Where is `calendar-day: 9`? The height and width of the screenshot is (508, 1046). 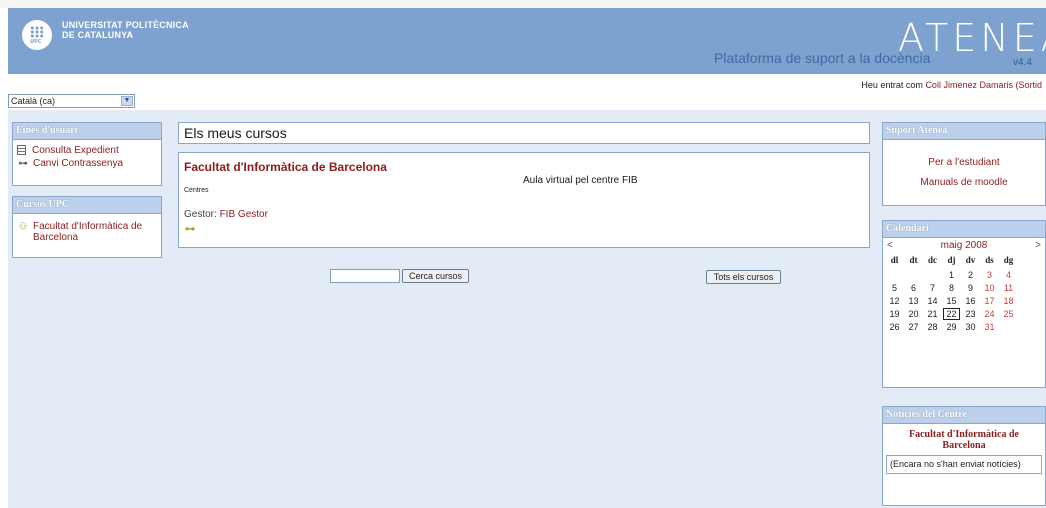
calendar-day: 9 is located at coordinates (970, 287).